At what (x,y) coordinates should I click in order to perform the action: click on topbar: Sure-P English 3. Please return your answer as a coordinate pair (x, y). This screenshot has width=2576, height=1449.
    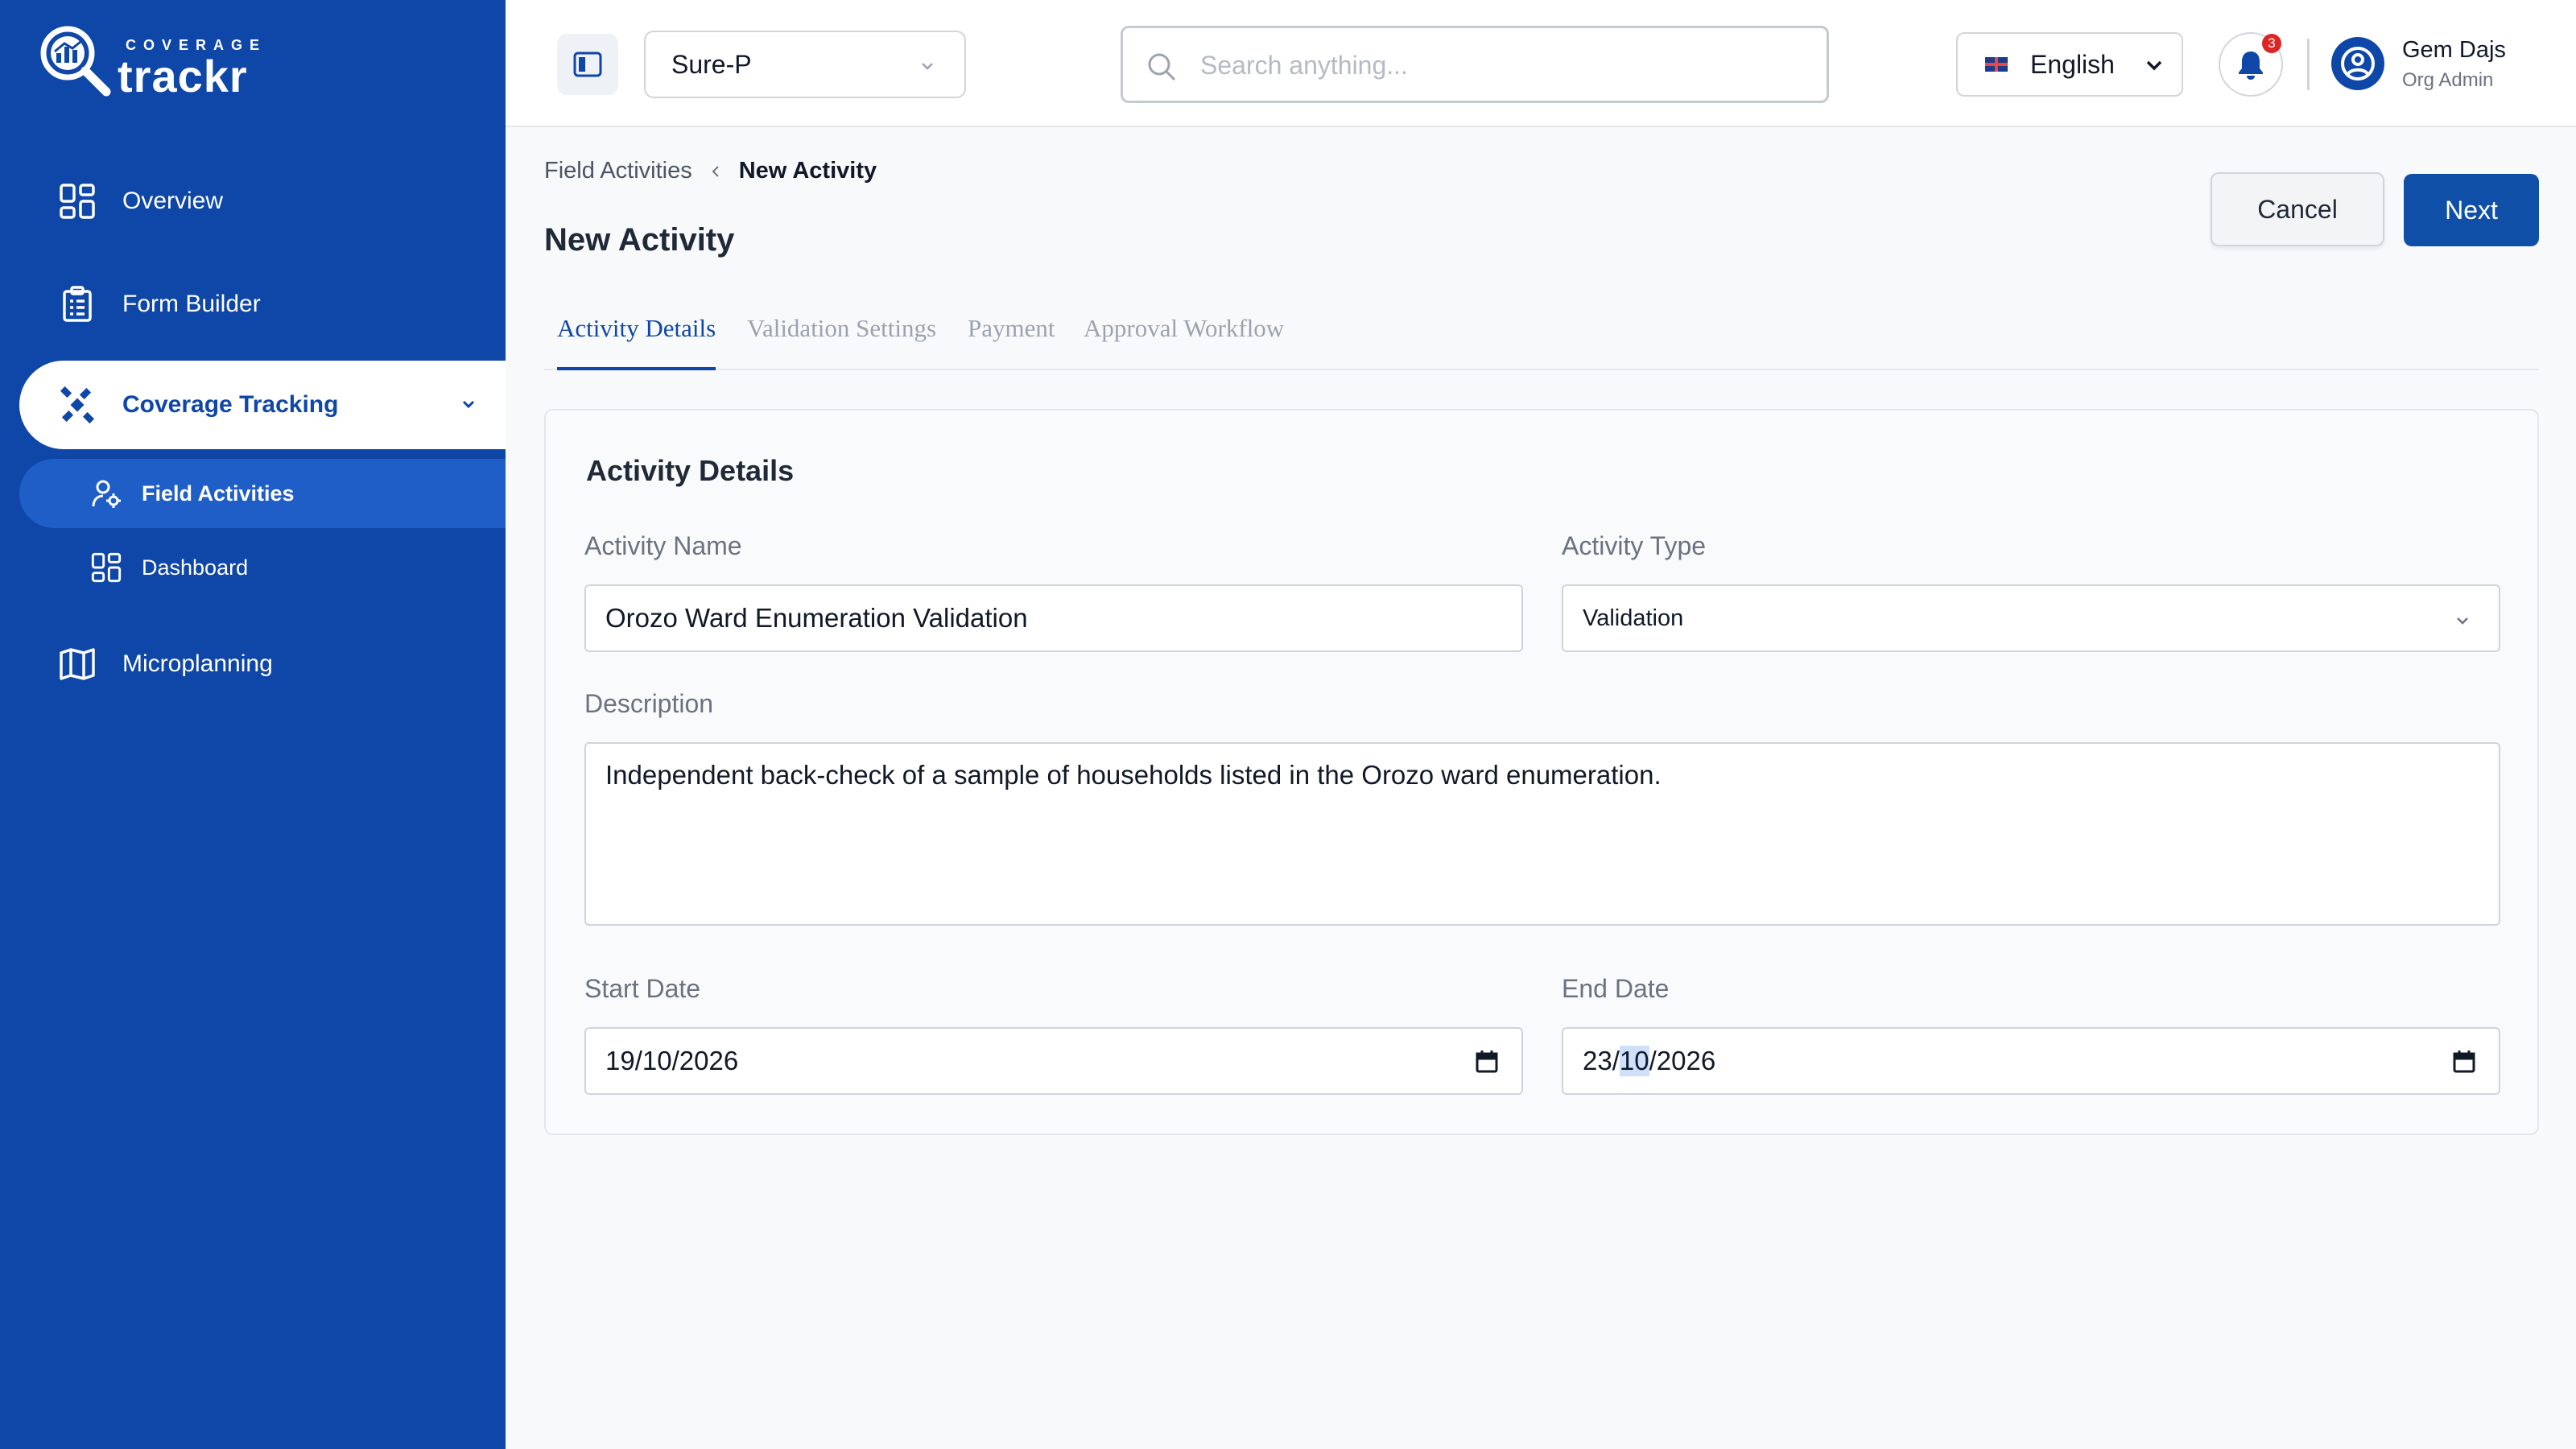
    Looking at the image, I should click on (1541, 63).